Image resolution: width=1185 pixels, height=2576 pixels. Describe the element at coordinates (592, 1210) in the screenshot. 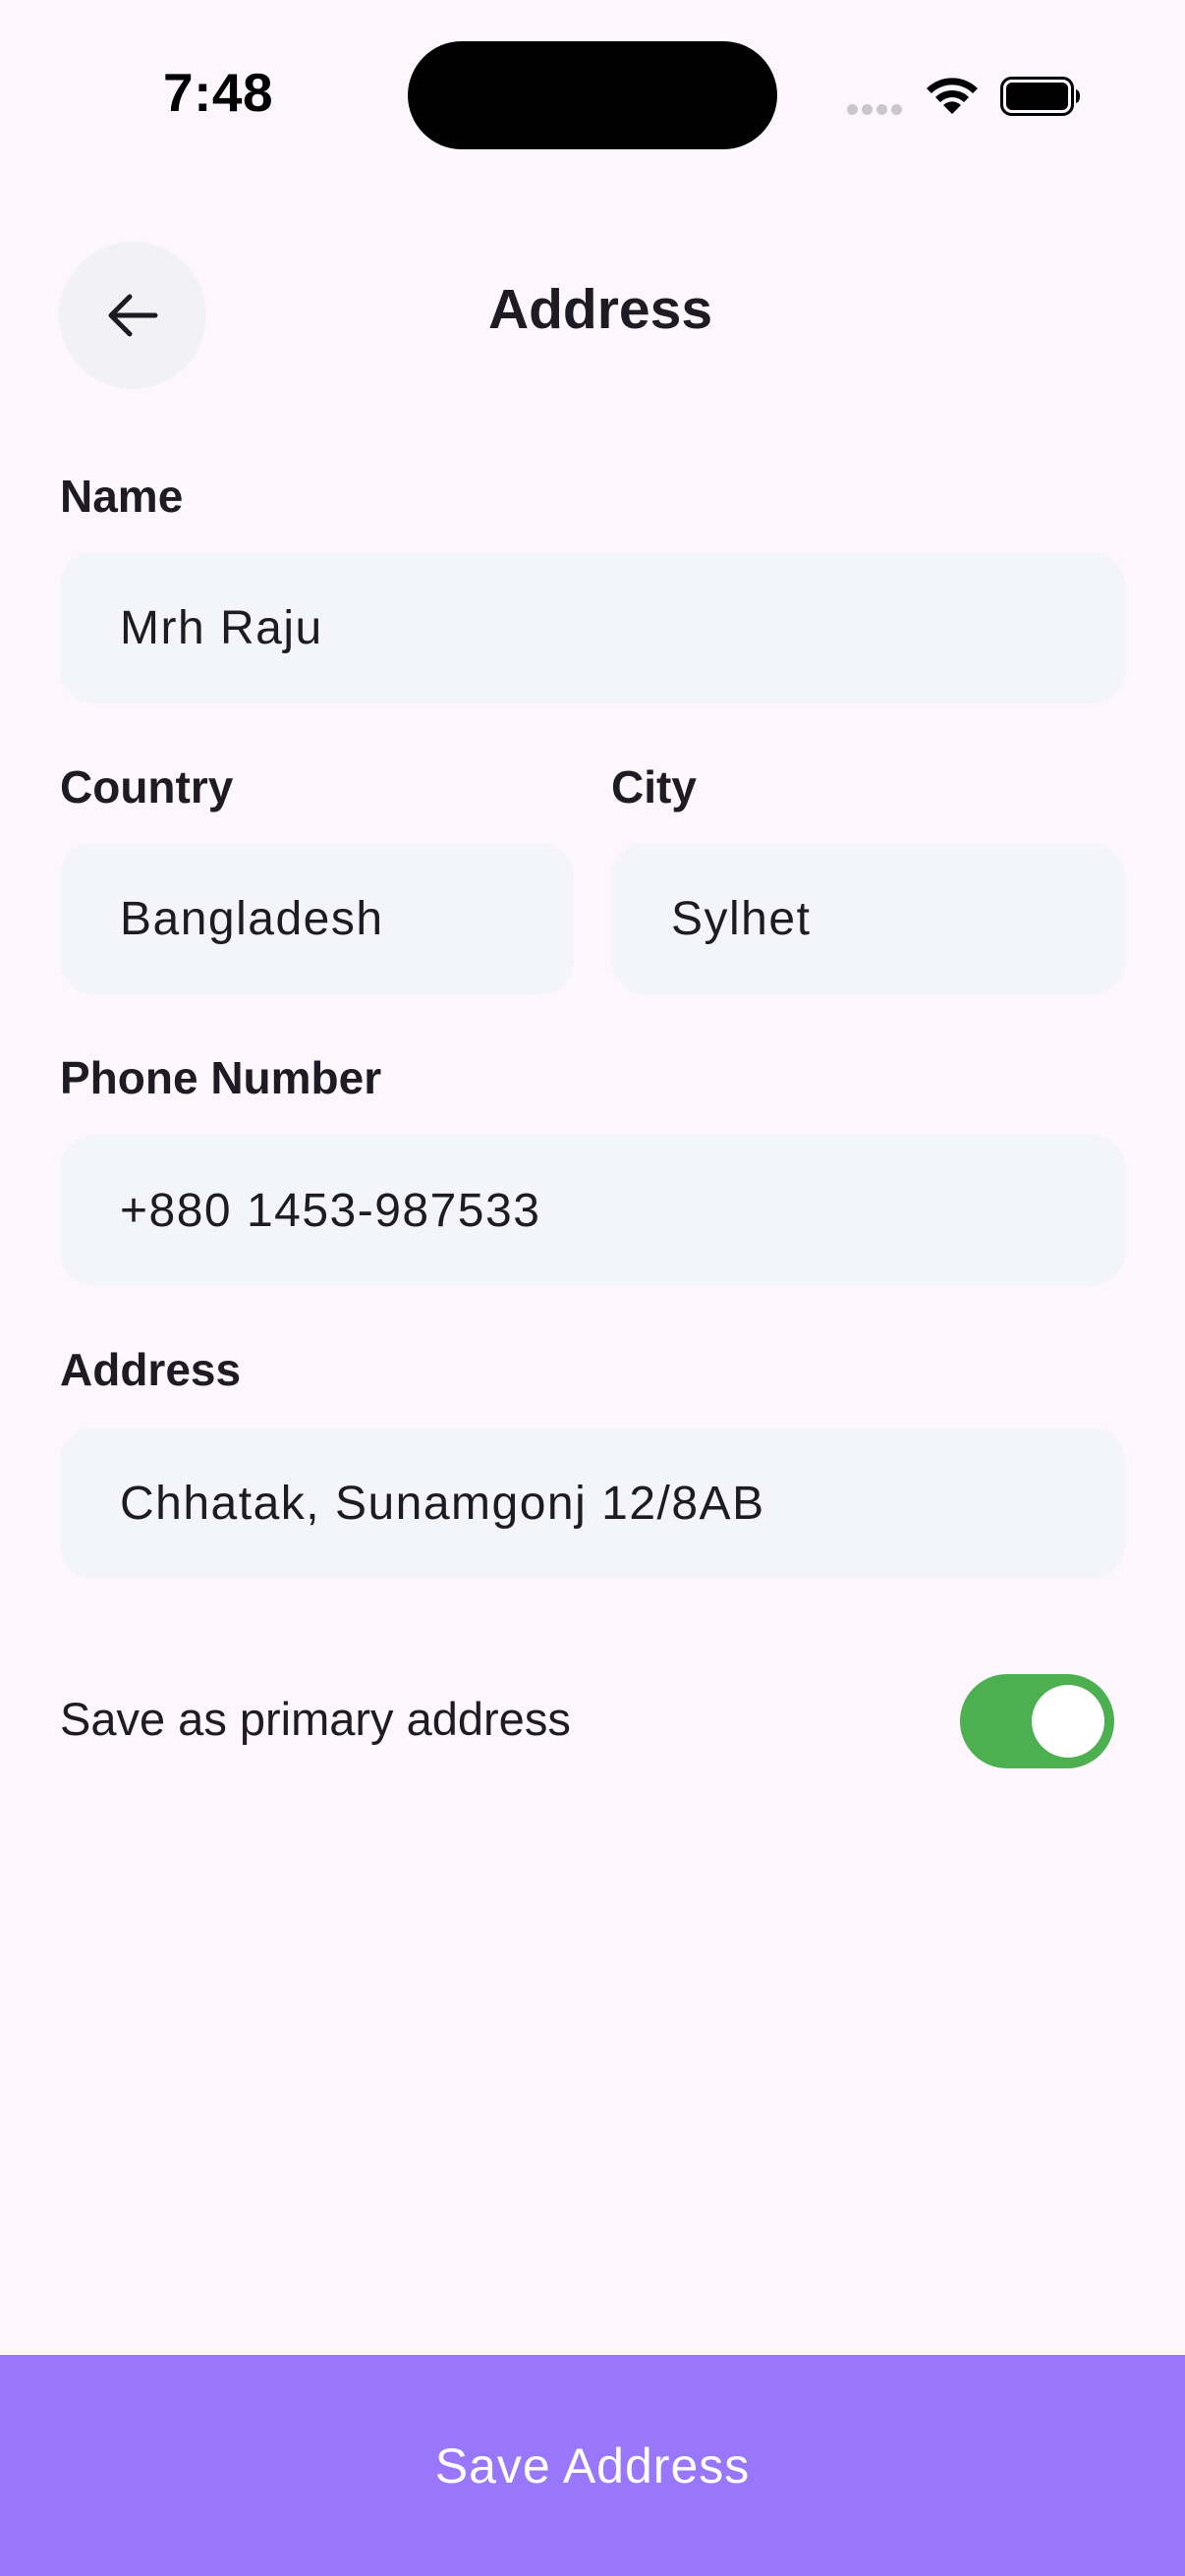

I see `phone-field: +880 1453-987533` at that location.